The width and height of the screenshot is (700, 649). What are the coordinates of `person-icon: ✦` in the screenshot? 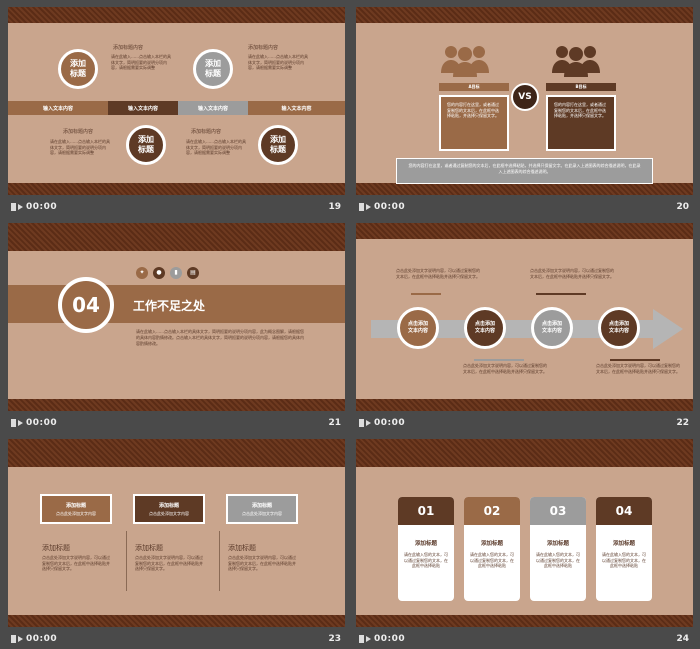 It's located at (142, 273).